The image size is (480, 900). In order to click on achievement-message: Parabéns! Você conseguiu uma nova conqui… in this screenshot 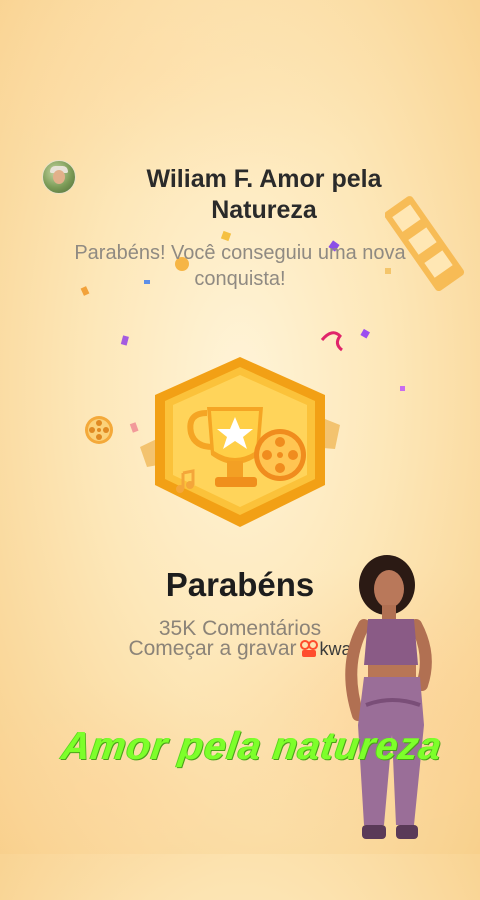, I will do `click(240, 266)`.